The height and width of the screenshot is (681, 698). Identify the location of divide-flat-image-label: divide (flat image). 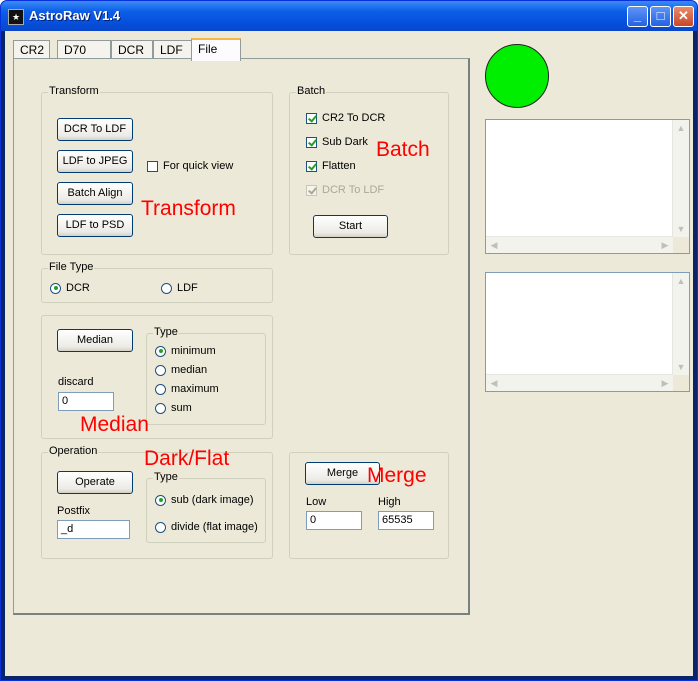
(214, 527).